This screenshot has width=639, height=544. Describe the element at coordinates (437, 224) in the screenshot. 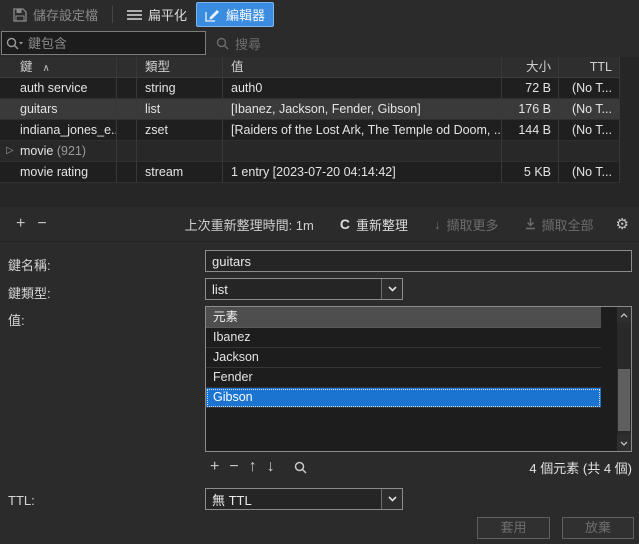

I see `fetch-more-icon: ↓` at that location.